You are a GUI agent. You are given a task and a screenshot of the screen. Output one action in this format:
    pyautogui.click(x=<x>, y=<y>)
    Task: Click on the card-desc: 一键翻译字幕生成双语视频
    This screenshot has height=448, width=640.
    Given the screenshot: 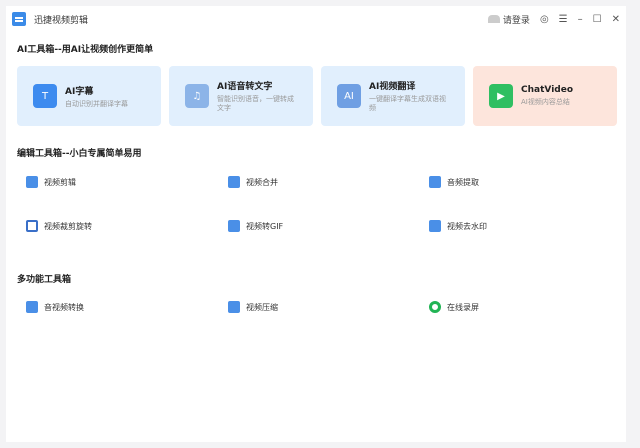 What is the action you would take?
    pyautogui.click(x=407, y=103)
    